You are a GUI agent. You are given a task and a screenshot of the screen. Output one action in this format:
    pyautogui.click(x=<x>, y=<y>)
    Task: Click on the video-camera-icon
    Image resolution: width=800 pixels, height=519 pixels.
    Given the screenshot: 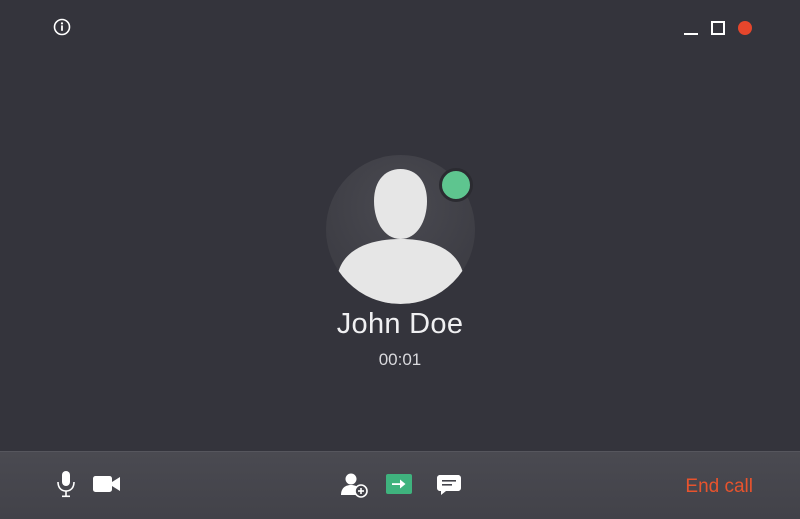 What is the action you would take?
    pyautogui.click(x=106, y=484)
    